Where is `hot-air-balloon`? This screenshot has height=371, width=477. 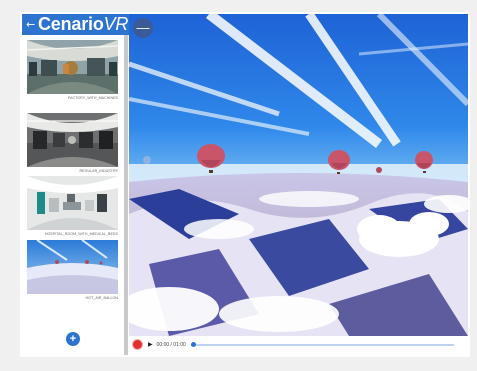
hot-air-balloon is located at coordinates (379, 170).